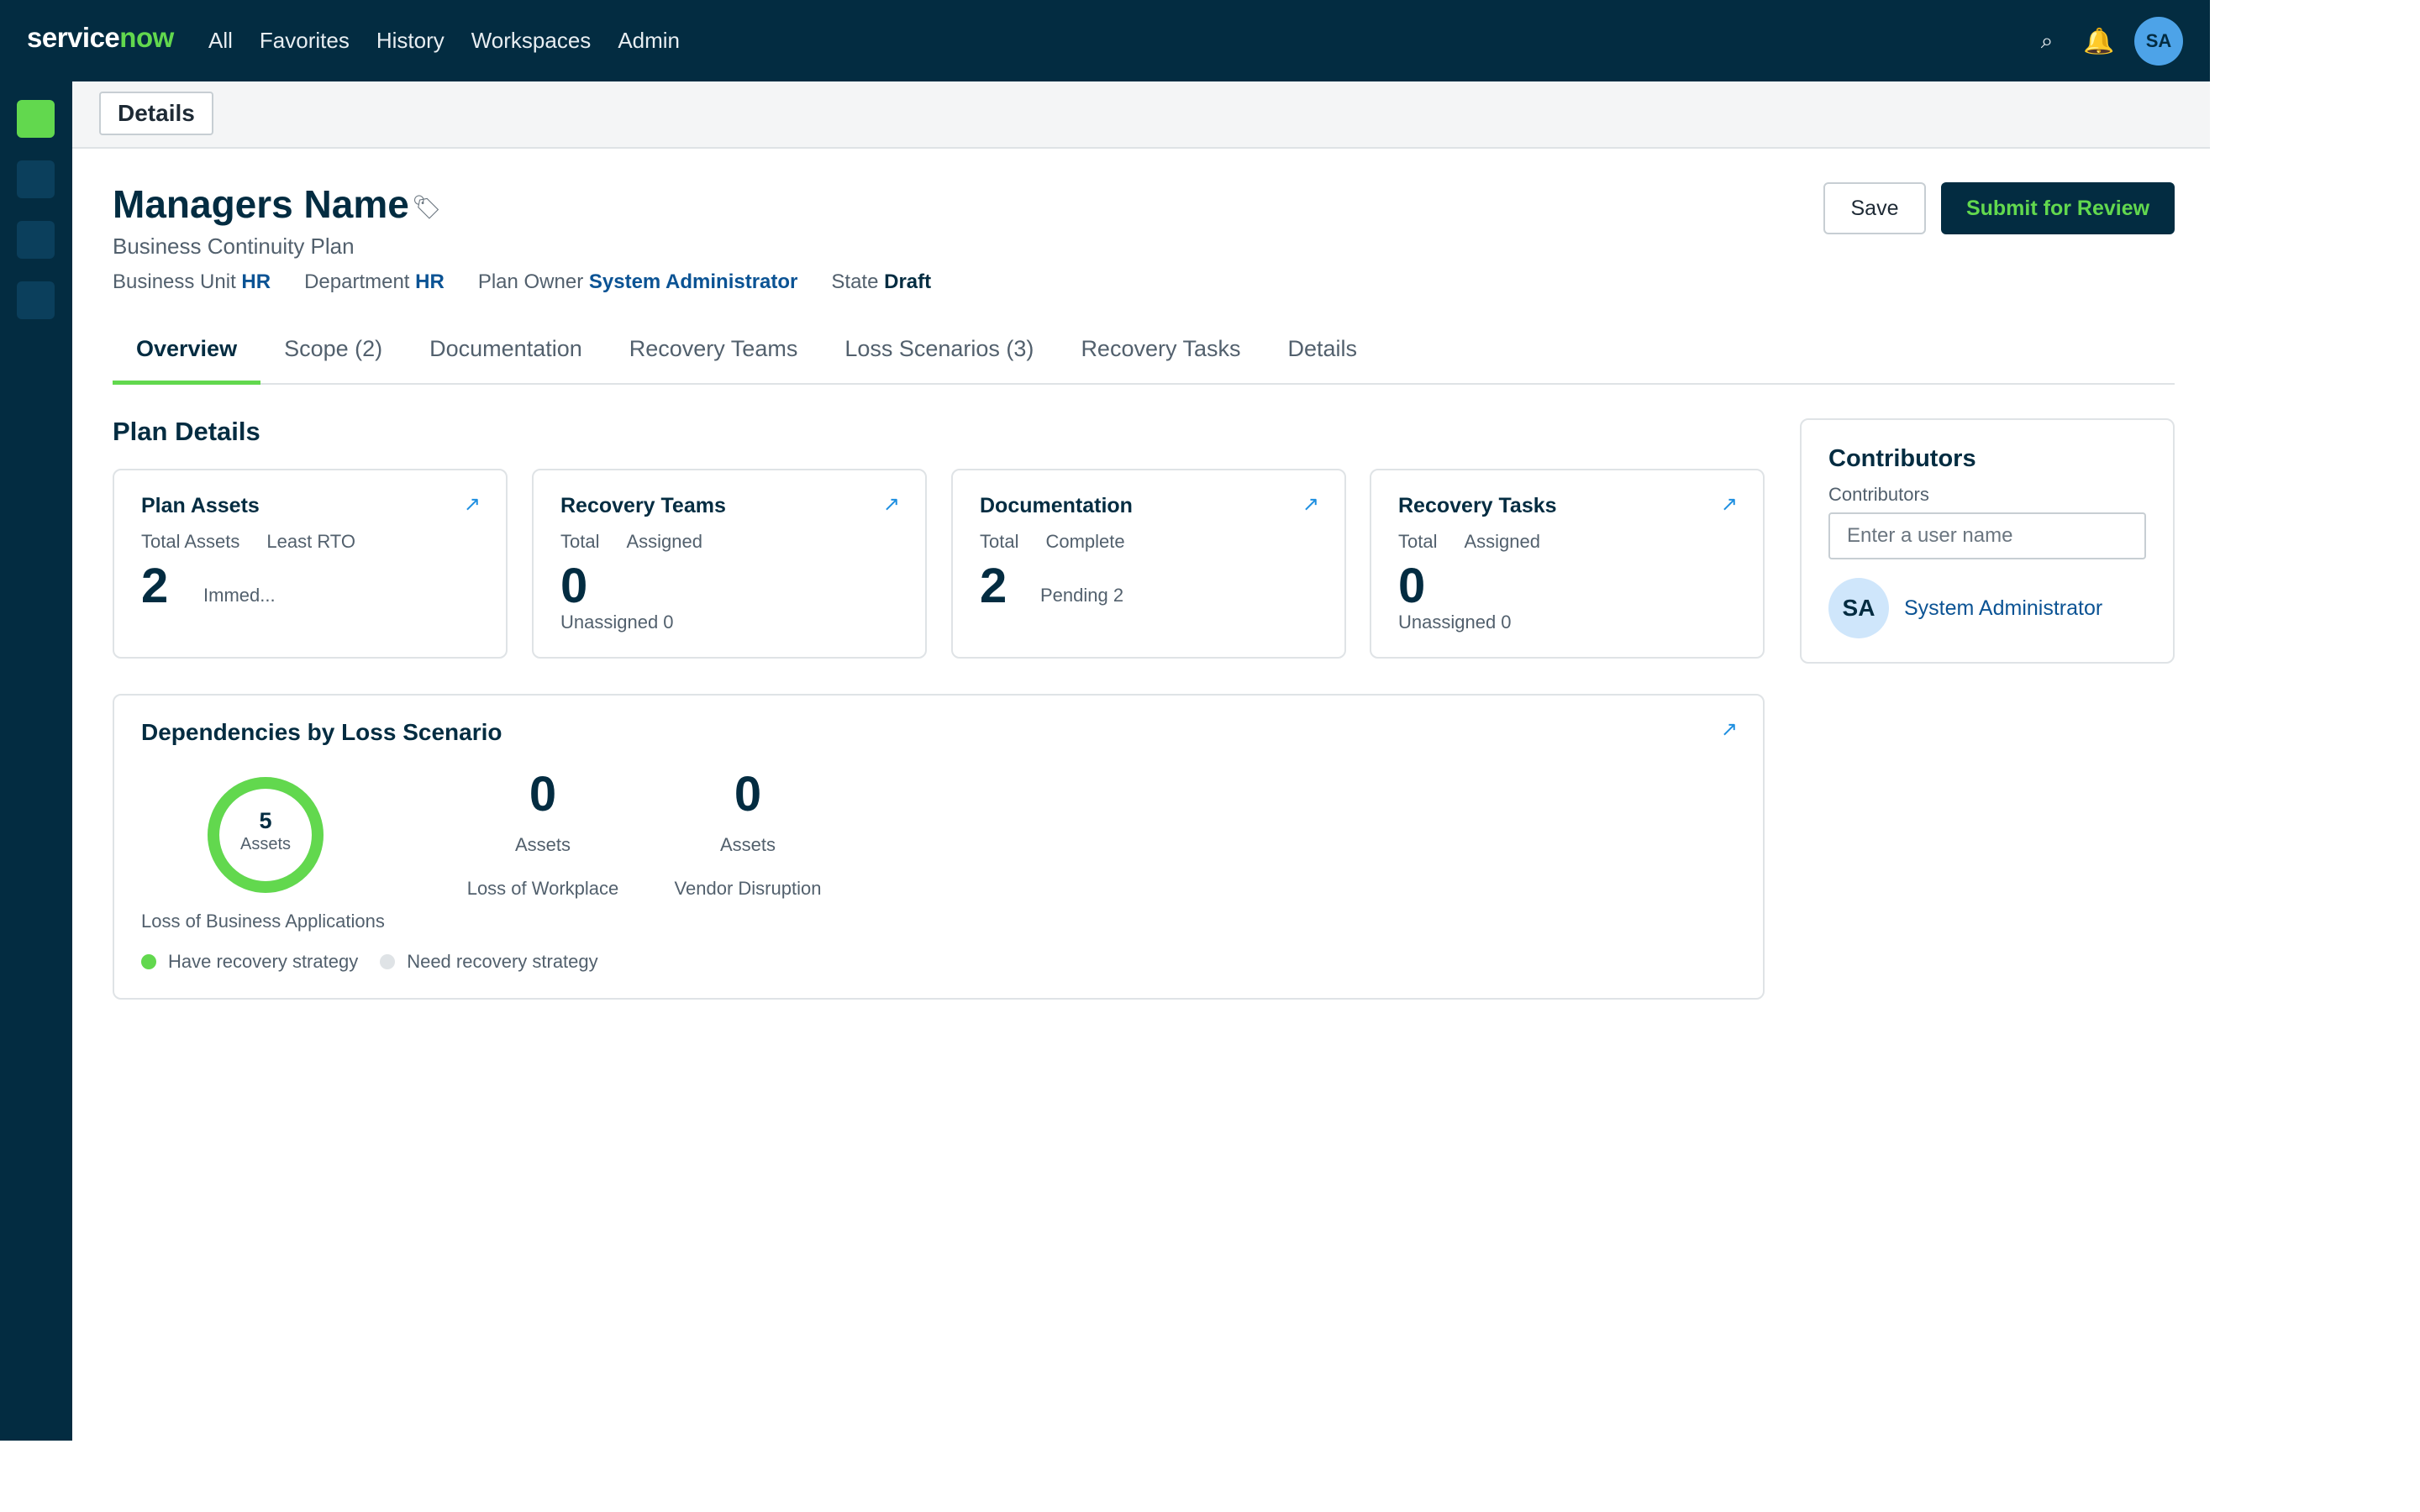 Image resolution: width=2420 pixels, height=1512 pixels. Describe the element at coordinates (1082, 595) in the screenshot. I see `card-pending-value: Pending 2` at that location.